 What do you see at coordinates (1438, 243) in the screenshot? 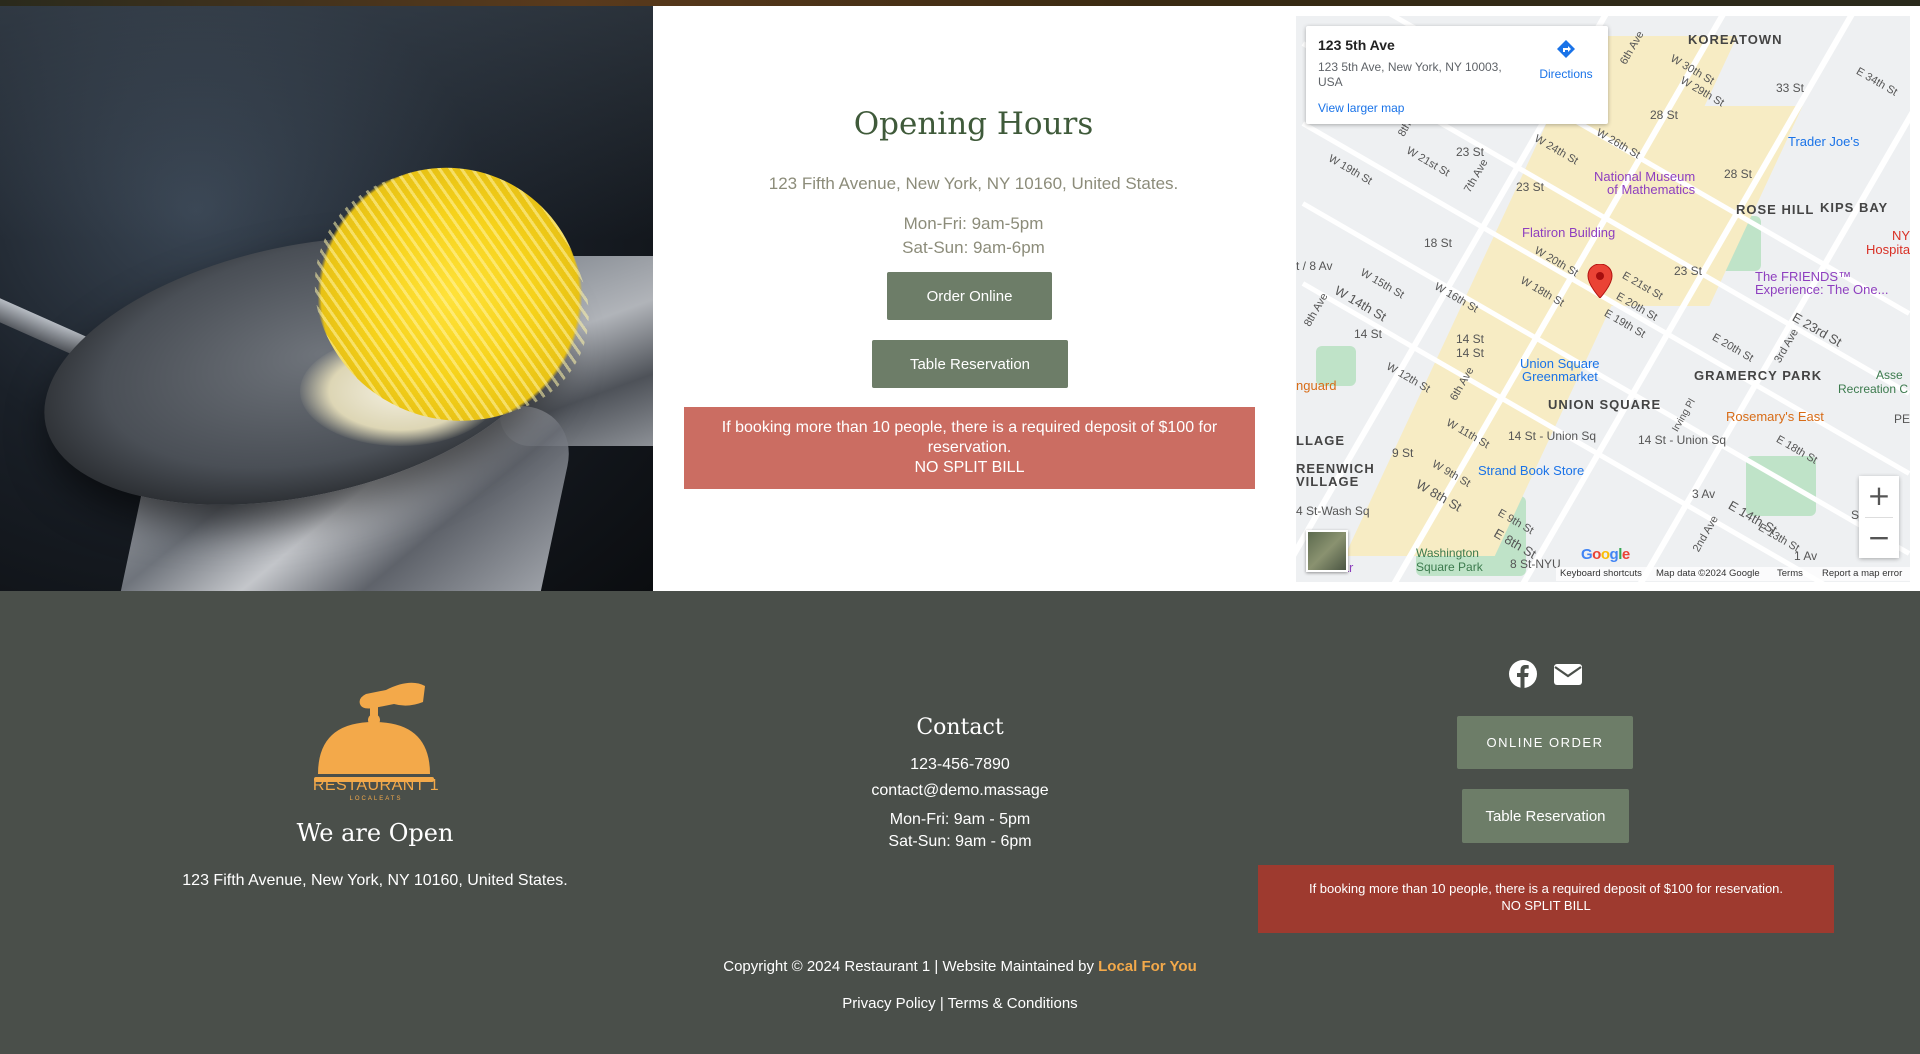
I see `map-station: 18 St` at bounding box center [1438, 243].